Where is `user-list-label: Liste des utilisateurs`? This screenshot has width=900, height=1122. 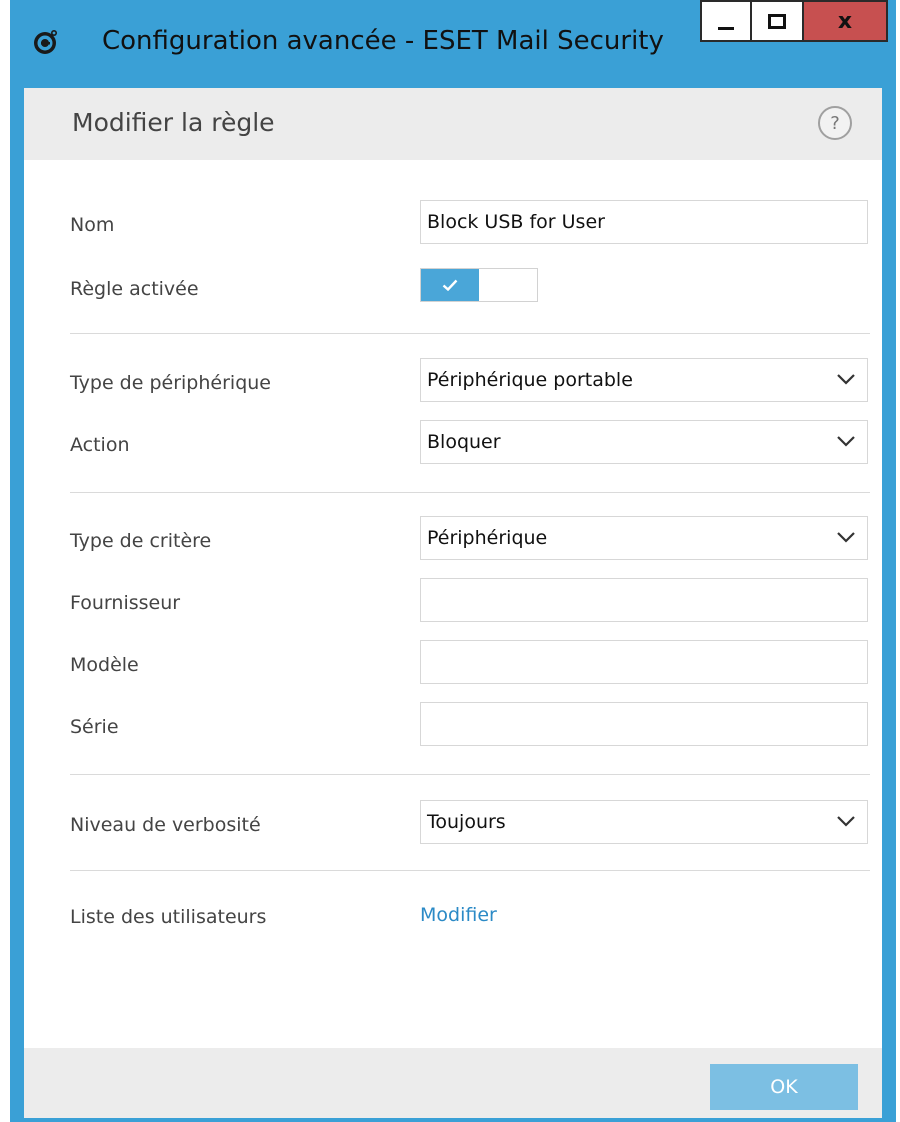 user-list-label: Liste des utilisateurs is located at coordinates (168, 917).